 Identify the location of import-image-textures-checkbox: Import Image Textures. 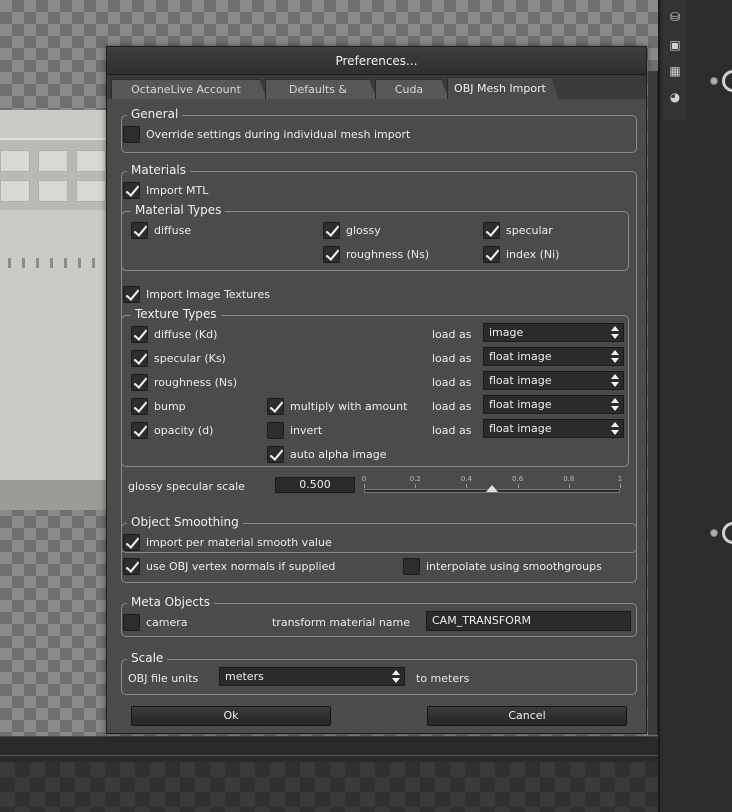
(196, 294).